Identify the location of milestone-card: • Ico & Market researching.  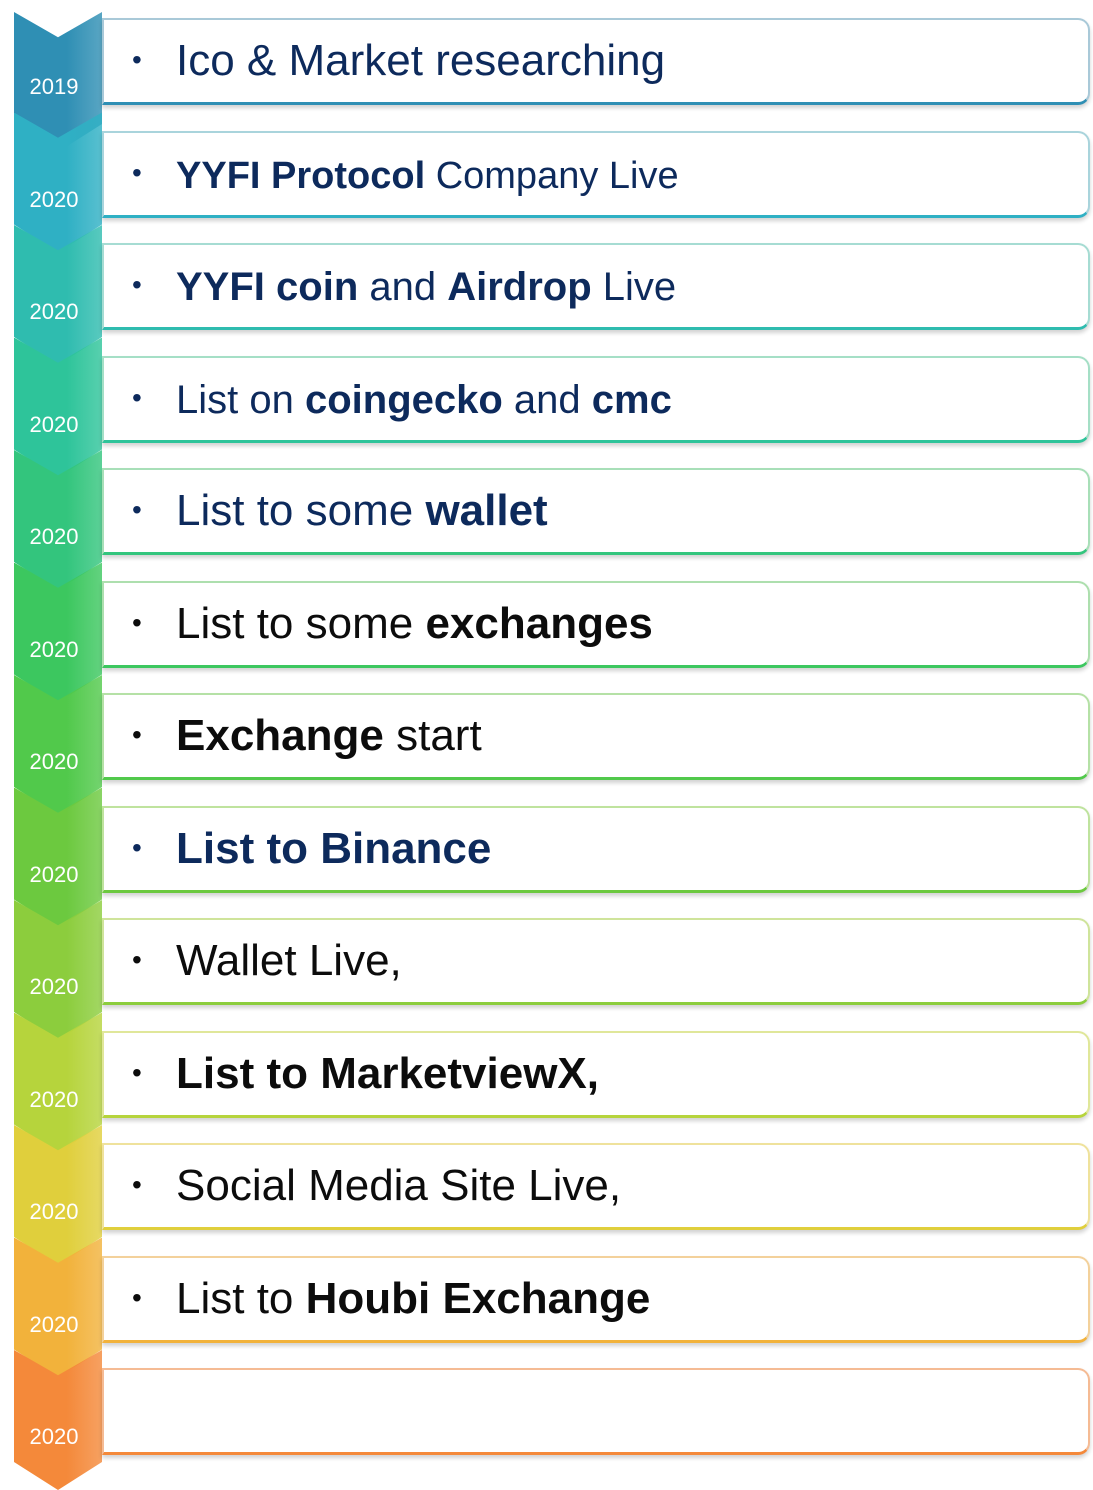
(596, 61).